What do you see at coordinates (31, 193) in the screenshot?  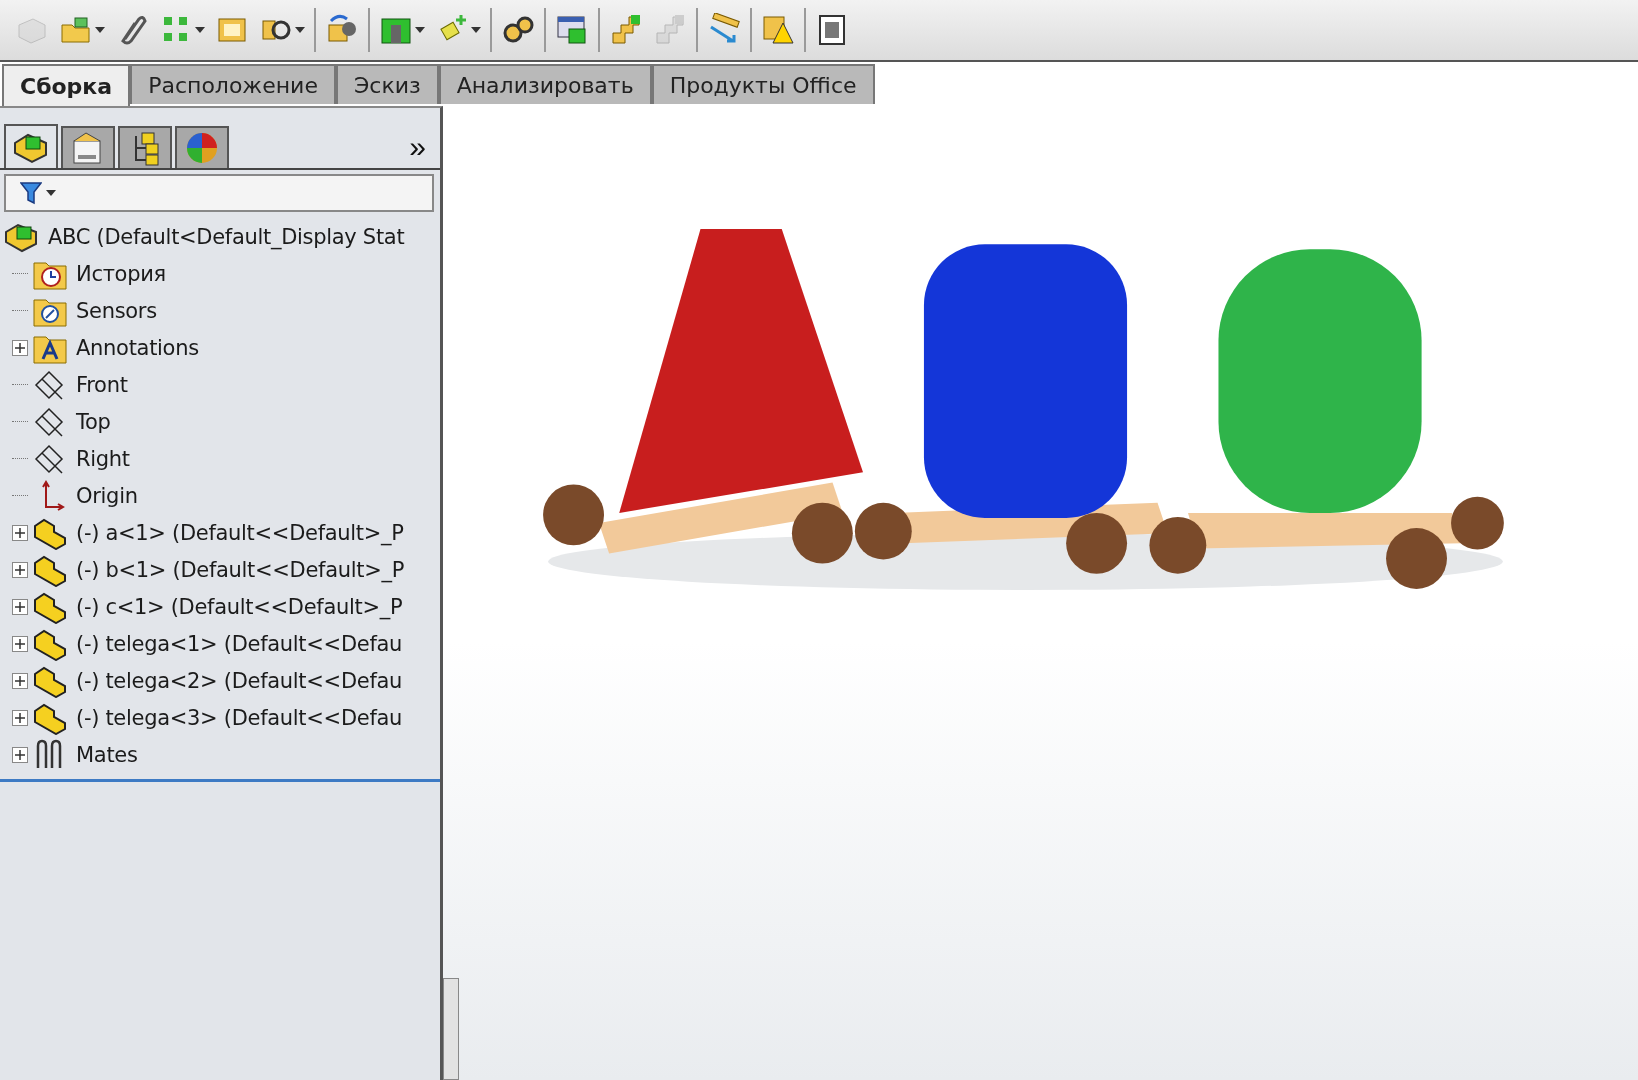 I see `filter-icon` at bounding box center [31, 193].